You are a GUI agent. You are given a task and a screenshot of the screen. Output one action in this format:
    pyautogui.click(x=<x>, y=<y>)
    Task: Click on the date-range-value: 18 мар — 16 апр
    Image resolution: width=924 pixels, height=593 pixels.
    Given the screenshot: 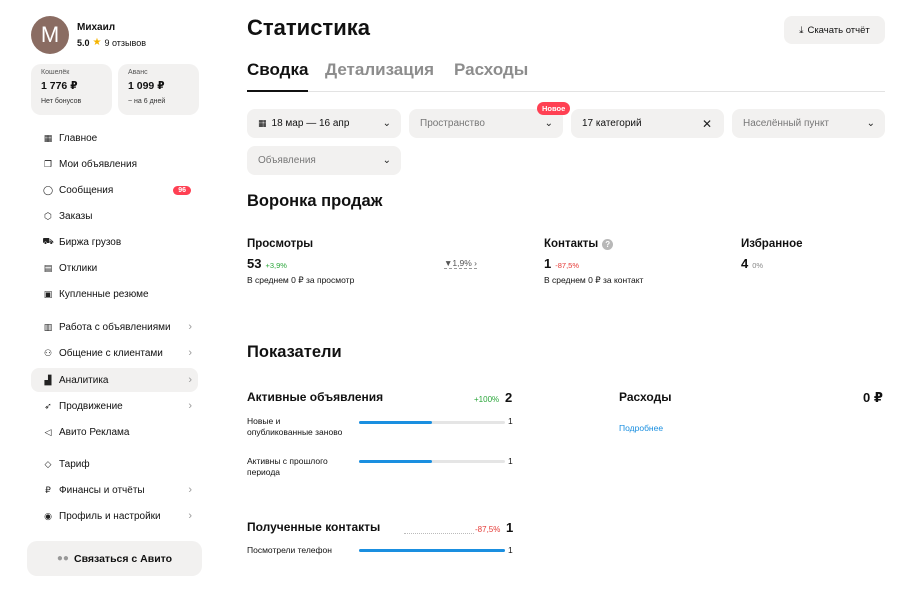 What is the action you would take?
    pyautogui.click(x=310, y=123)
    